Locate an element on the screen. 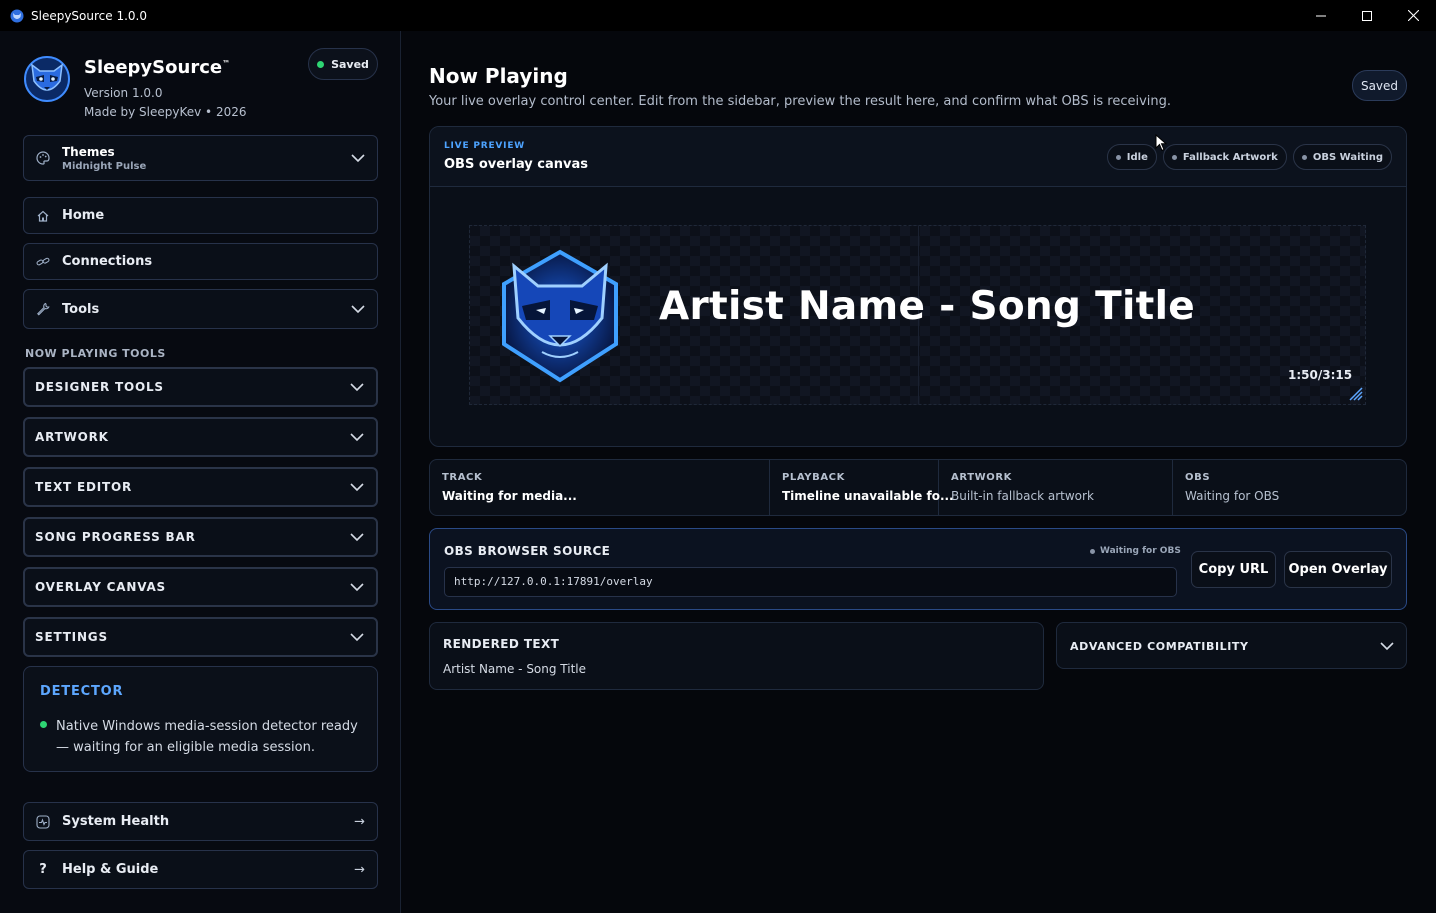 Image resolution: width=1436 pixels, height=913 pixels. chip-label: Idle is located at coordinates (1137, 157).